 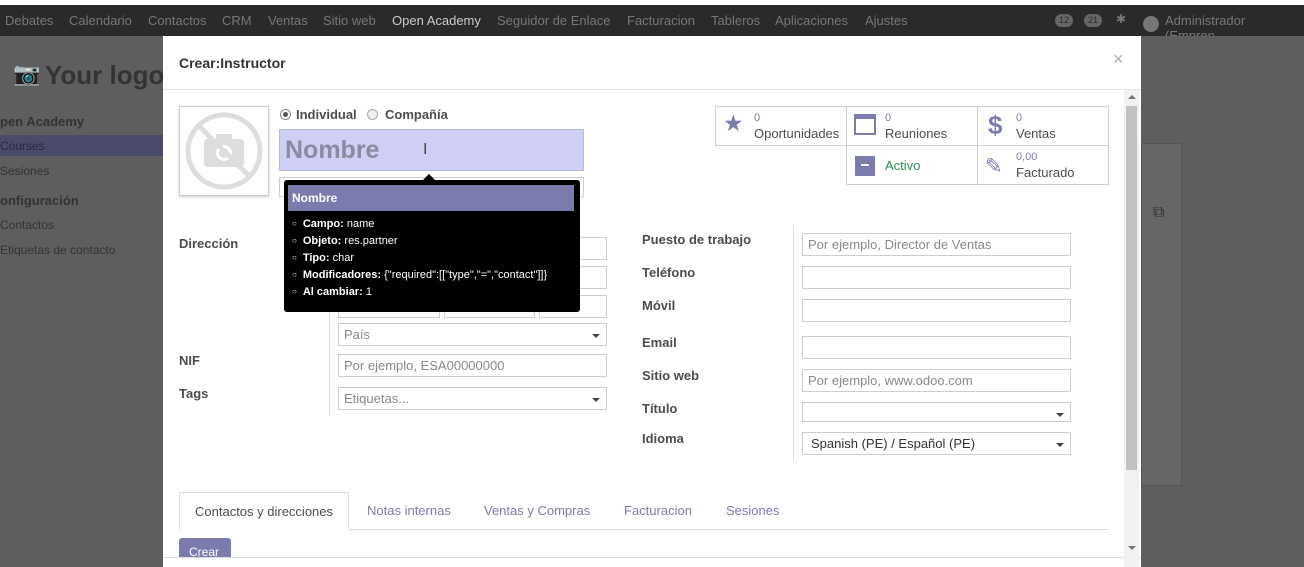 I want to click on sales-button: $ 0 Ventas, so click(x=1043, y=126).